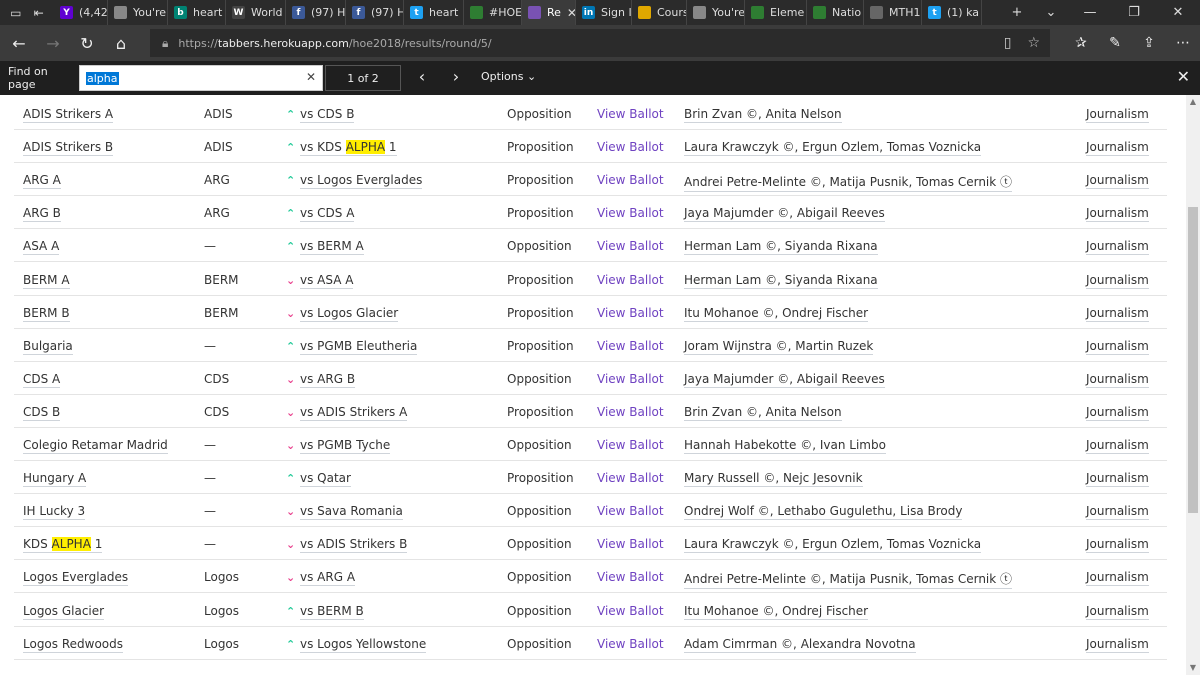 The image size is (1200, 675). I want to click on vertical-scrollbar: ▲ ▼, so click(1193, 385).